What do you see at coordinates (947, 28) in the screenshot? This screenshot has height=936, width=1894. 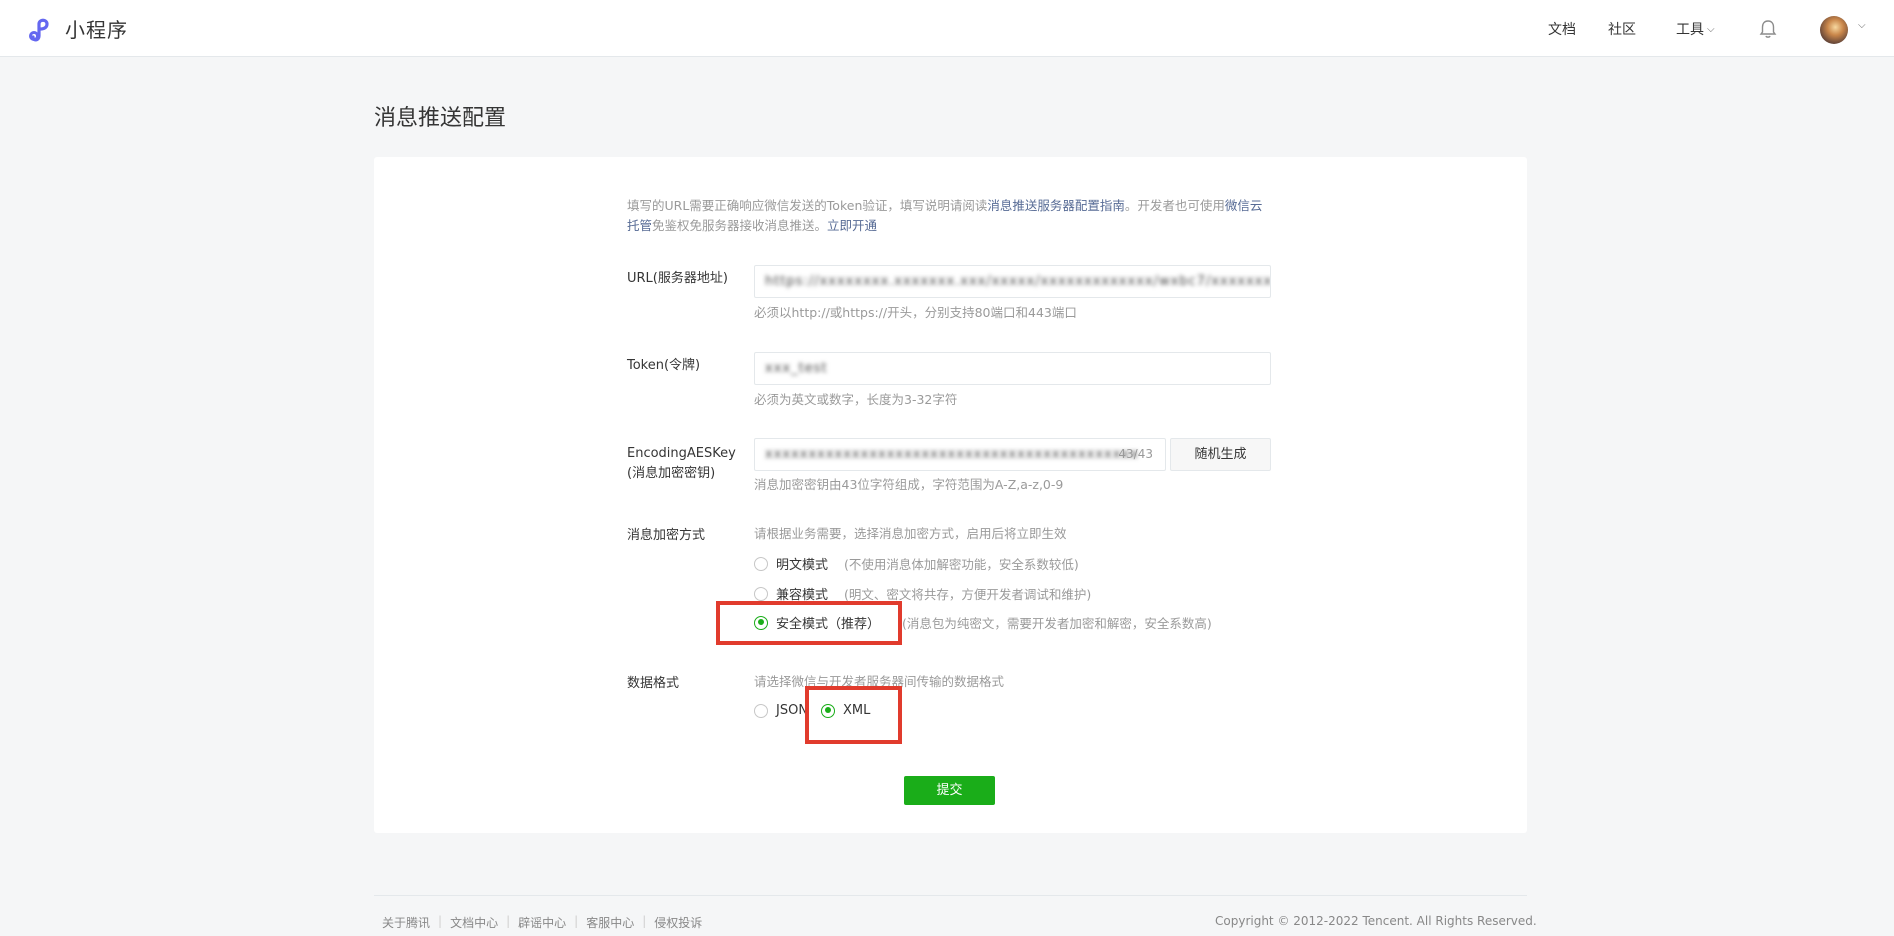 I see `top-navigation-bar: 小程序 文档 社区 工具 ⌵ ⌵` at bounding box center [947, 28].